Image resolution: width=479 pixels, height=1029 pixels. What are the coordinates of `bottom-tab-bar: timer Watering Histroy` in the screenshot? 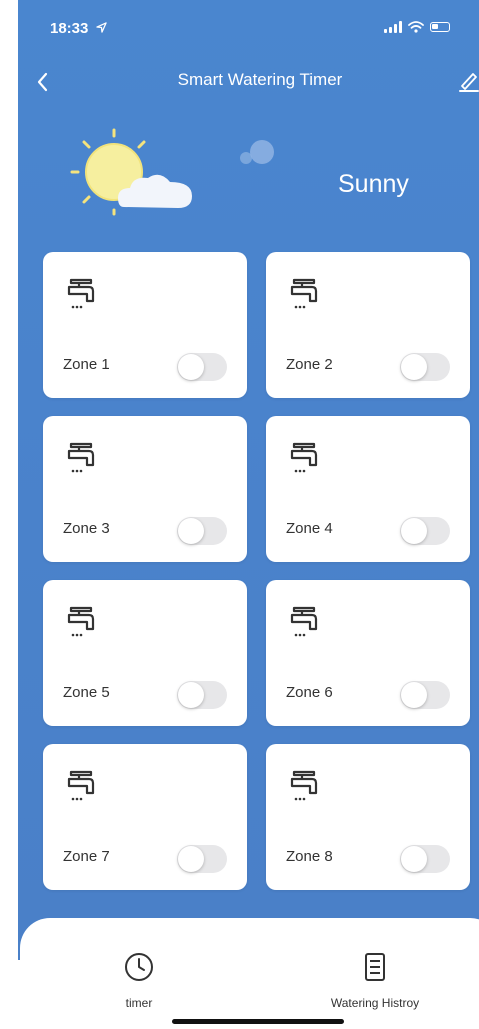 It's located at (249, 973).